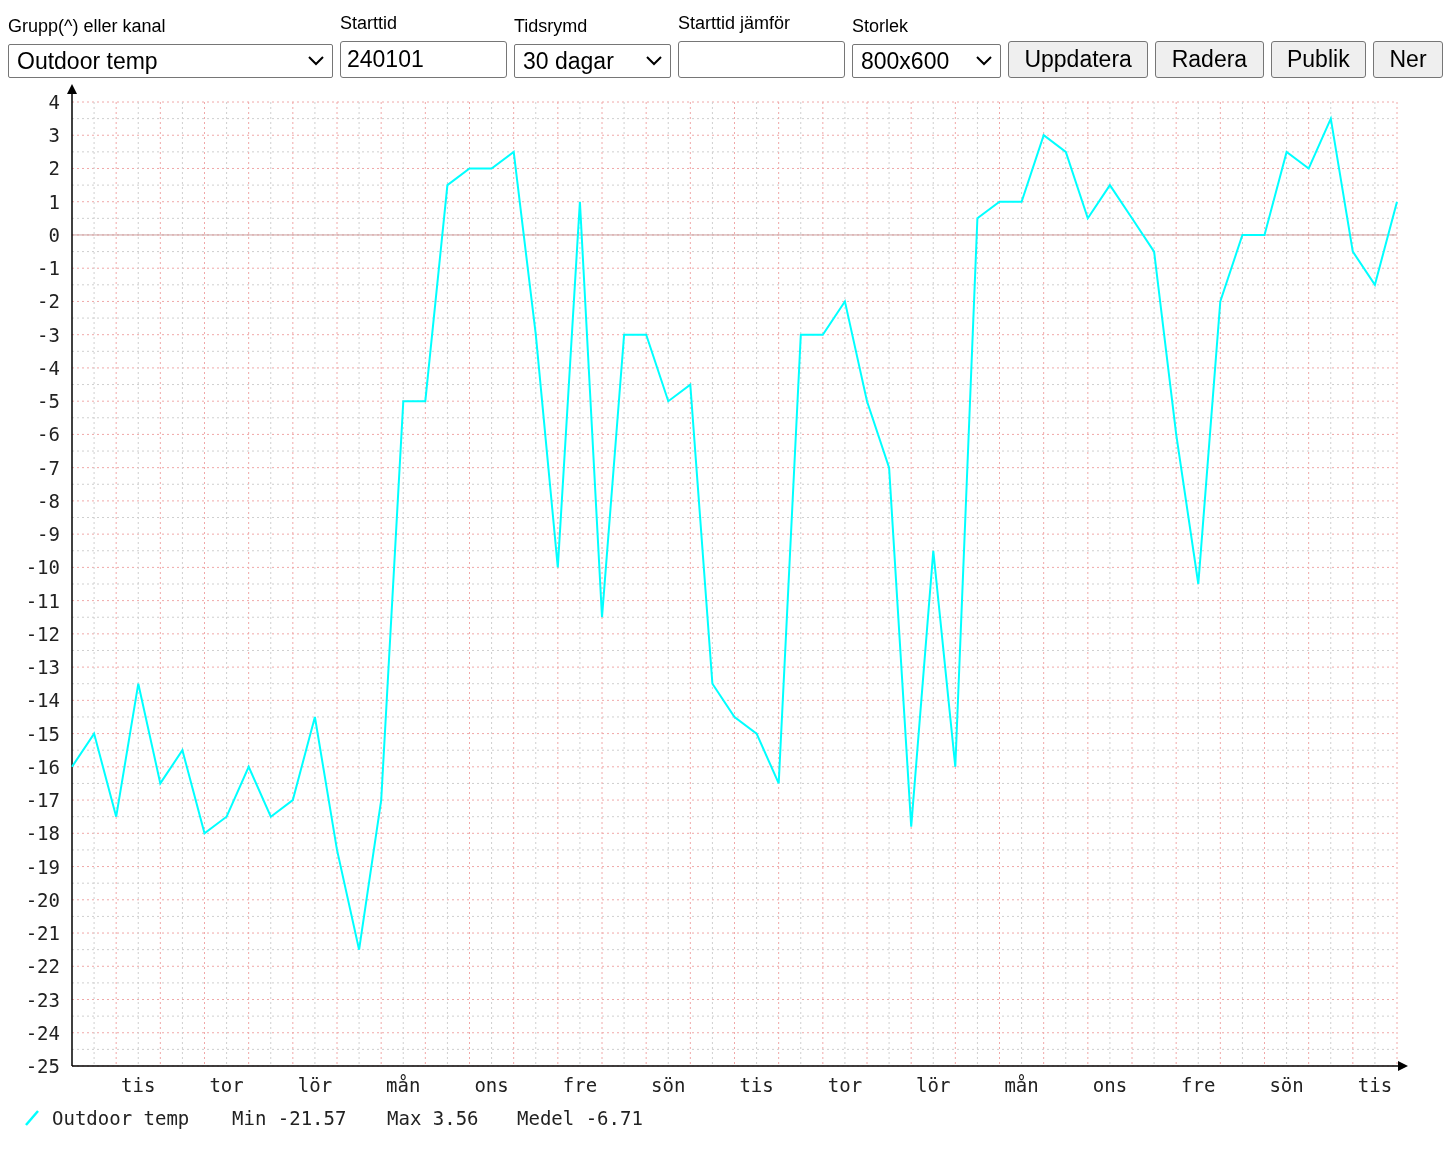  Describe the element at coordinates (42, 866) in the screenshot. I see `y-tick-label: -19` at that location.